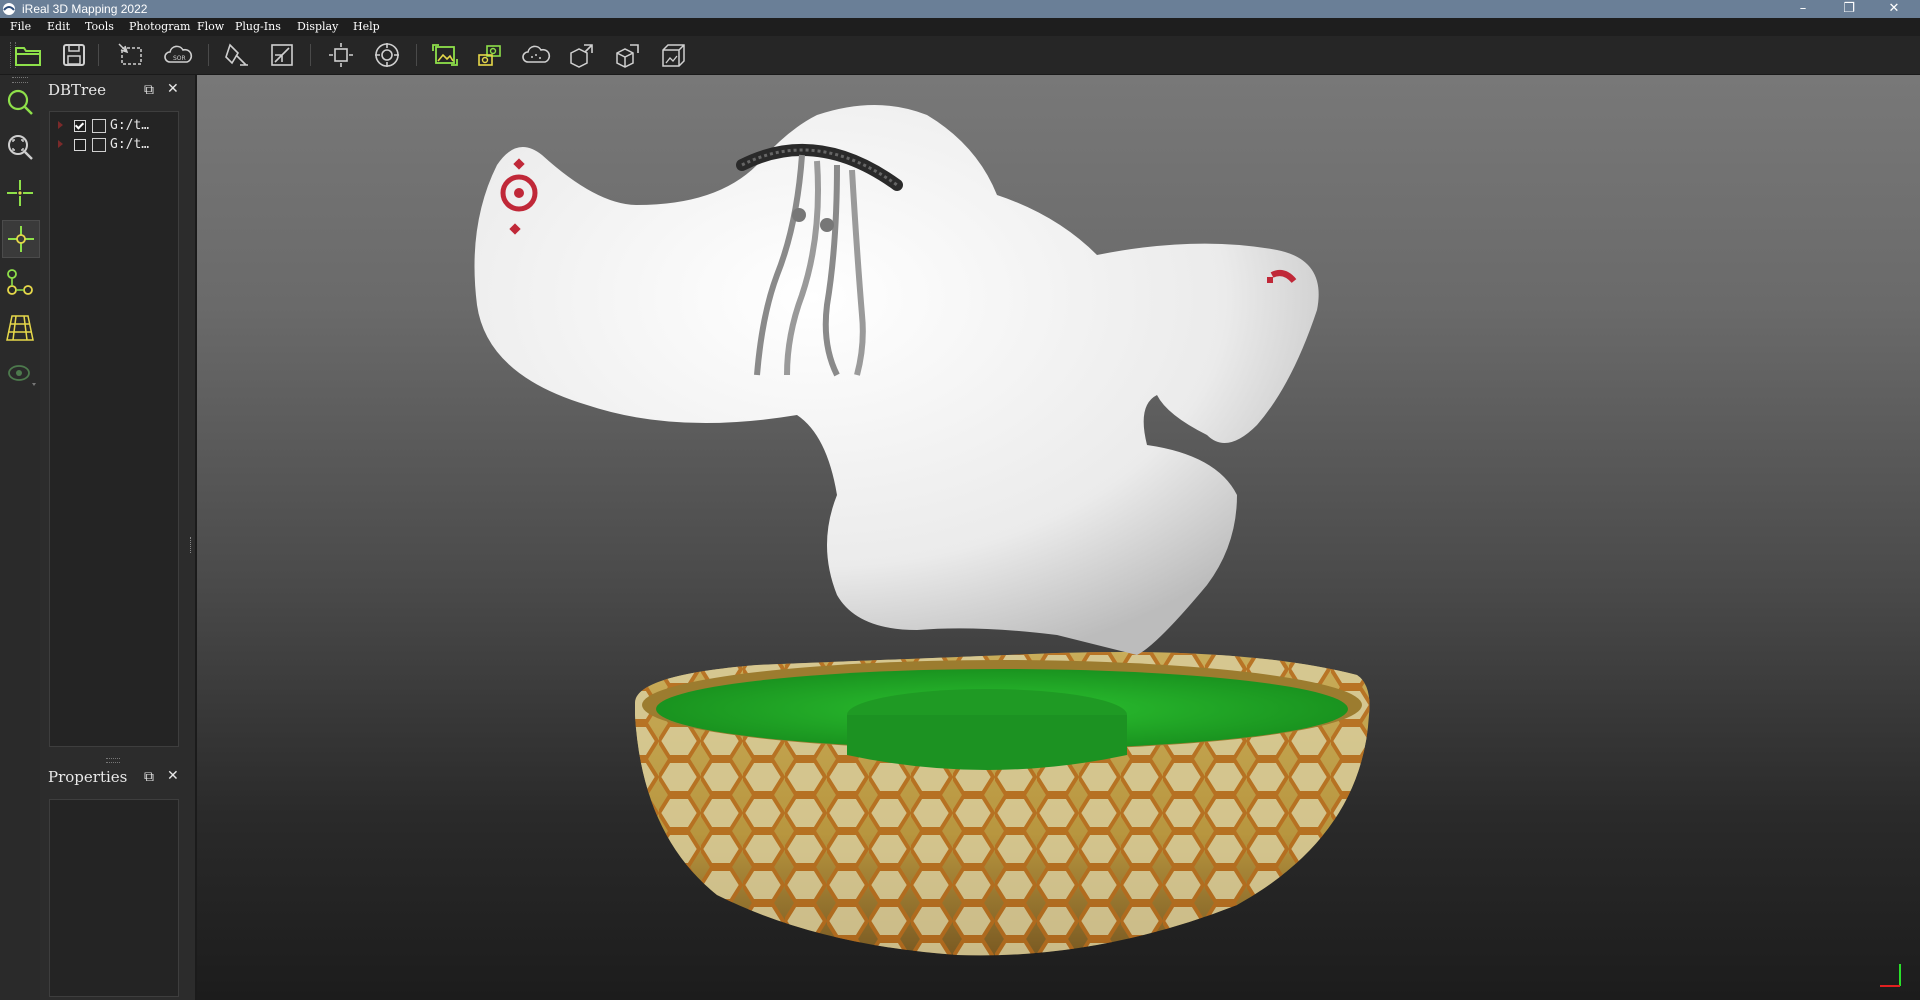 This screenshot has height=1000, width=1920. I want to click on node-graph-icon, so click(20, 282).